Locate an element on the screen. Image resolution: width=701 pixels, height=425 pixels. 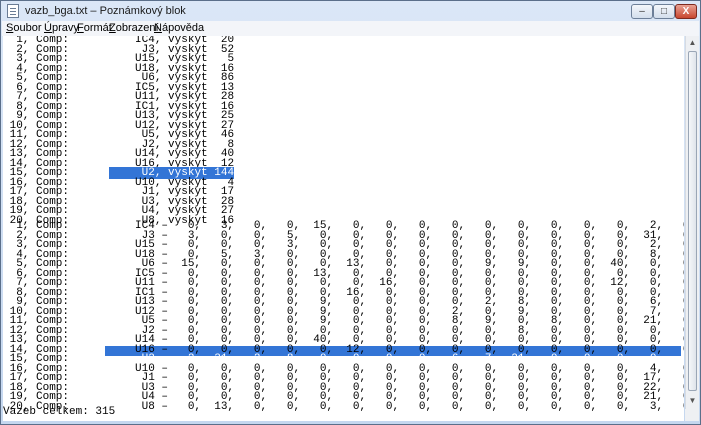
resize-grip is located at coordinates (692, 415).